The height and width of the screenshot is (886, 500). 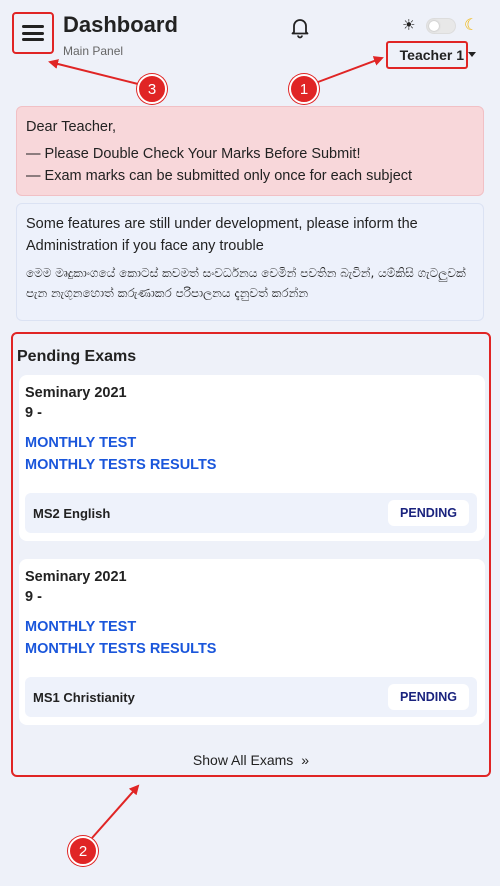 I want to click on exam-subject: MS1 Christianity, so click(x=84, y=697).